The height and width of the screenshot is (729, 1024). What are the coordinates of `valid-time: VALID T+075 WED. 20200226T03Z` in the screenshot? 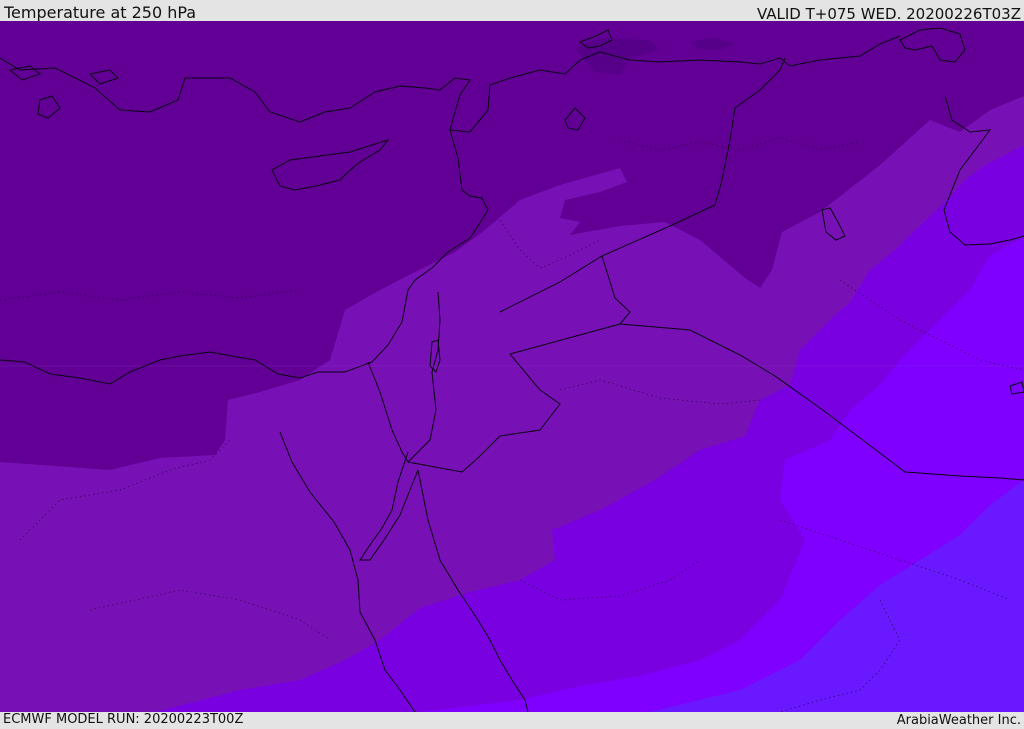 It's located at (888, 14).